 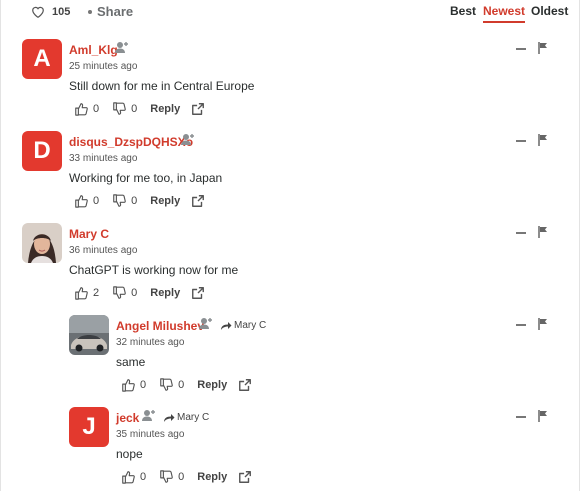 I want to click on comment-timestamp: 35 minutes ago, so click(x=150, y=434).